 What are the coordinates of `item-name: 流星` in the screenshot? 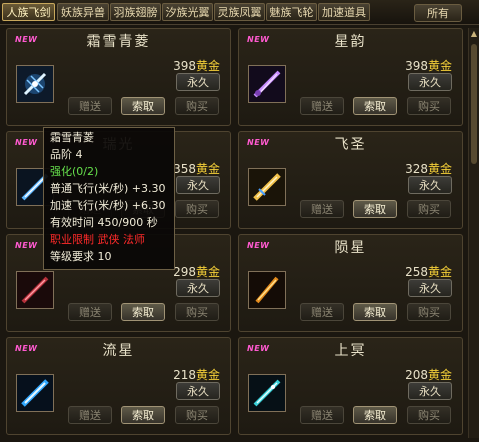 It's located at (118, 351).